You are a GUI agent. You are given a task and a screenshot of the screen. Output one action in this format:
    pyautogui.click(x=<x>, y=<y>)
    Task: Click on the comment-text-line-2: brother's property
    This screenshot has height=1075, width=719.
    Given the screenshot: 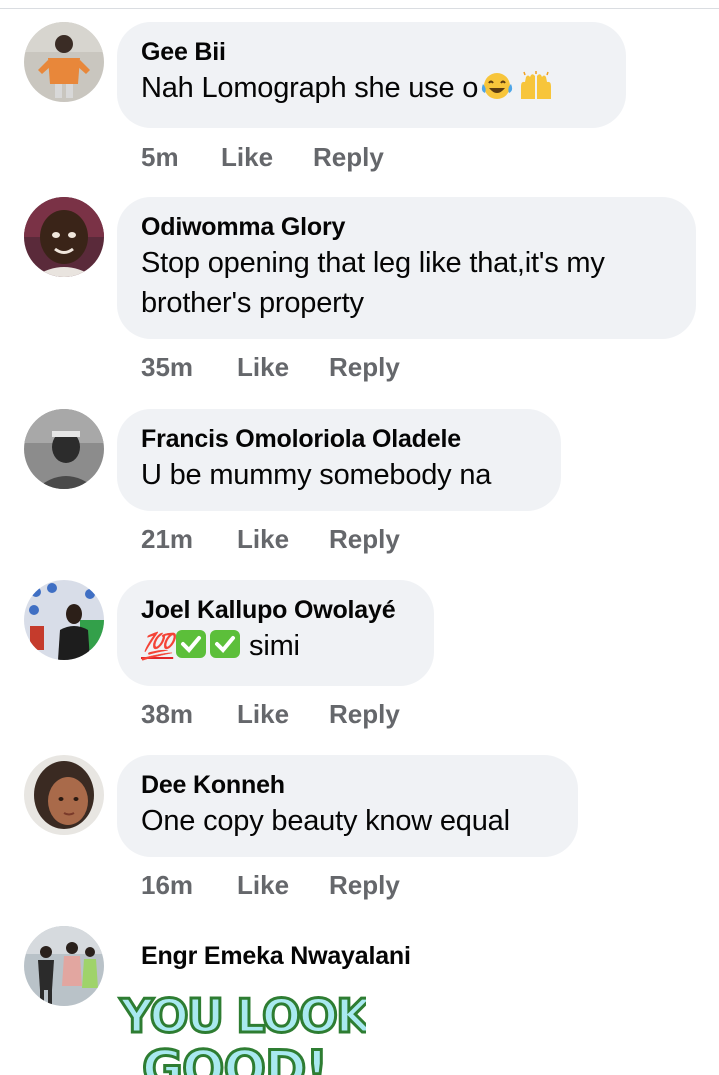 What is the action you would take?
    pyautogui.click(x=252, y=303)
    